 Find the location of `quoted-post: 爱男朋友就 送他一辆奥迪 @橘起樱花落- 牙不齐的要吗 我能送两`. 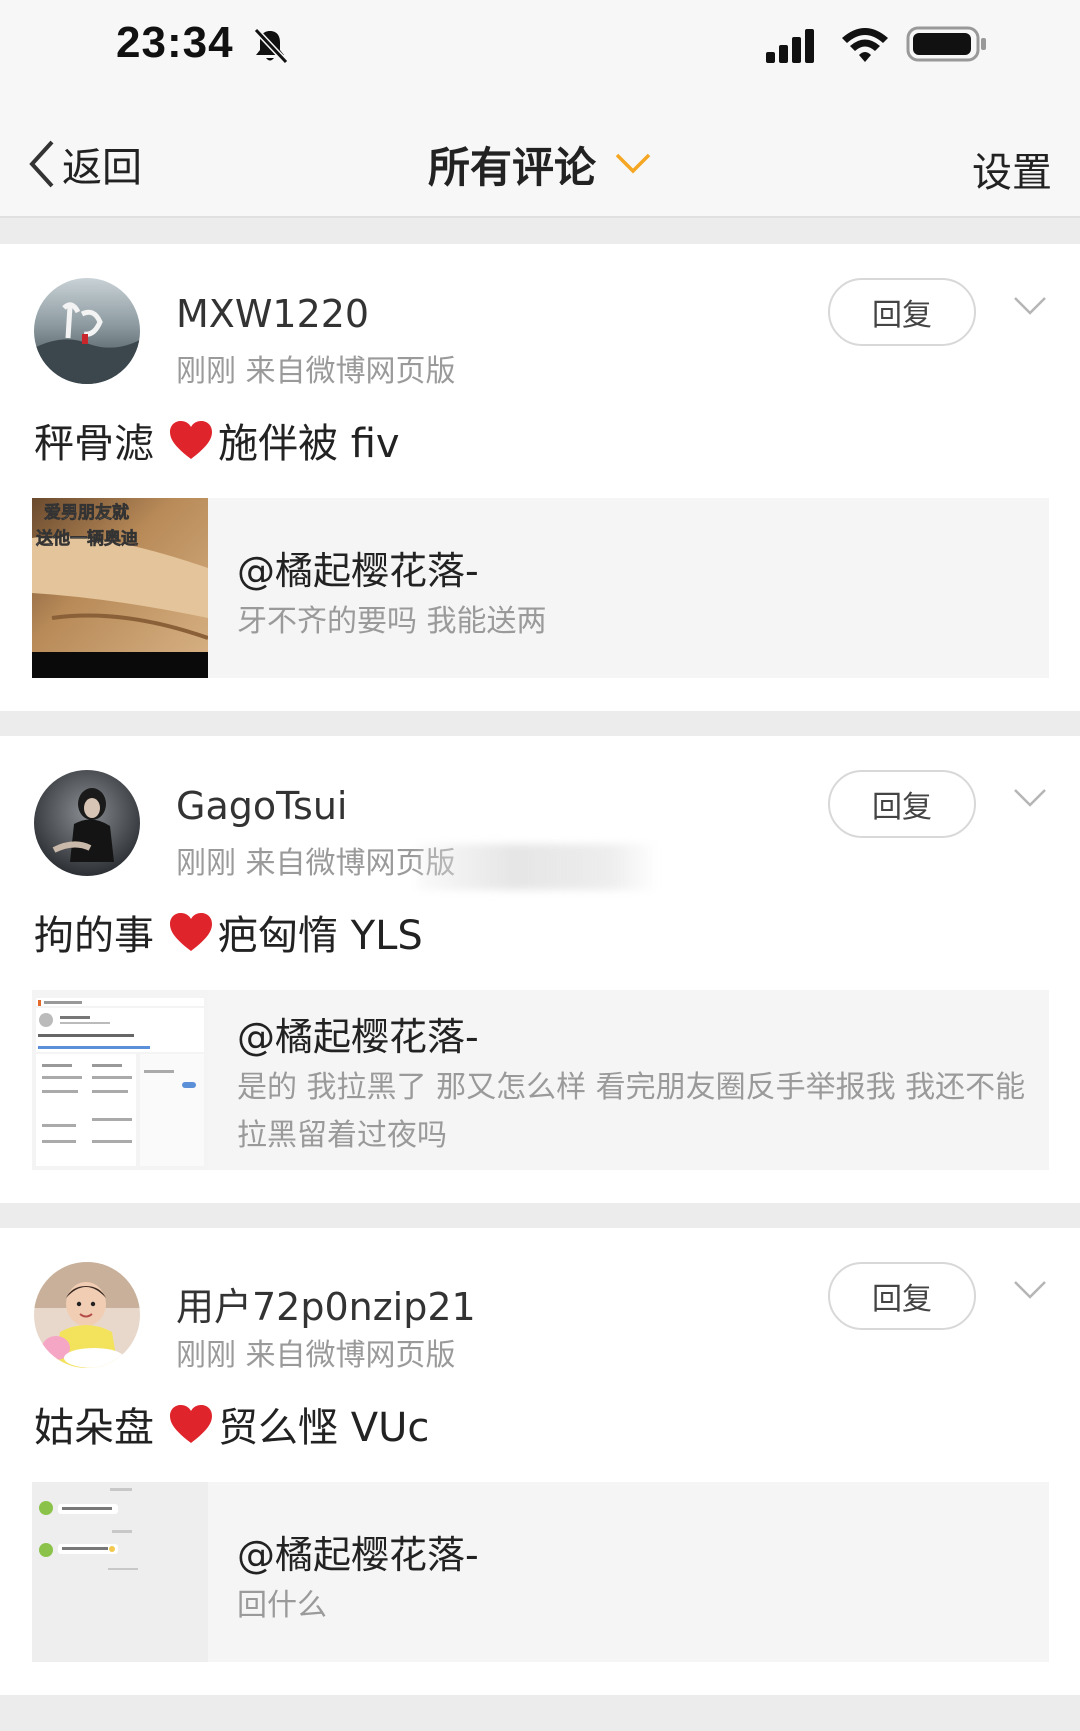

quoted-post: 爱男朋友就 送他一辆奥迪 @橘起樱花落- 牙不齐的要吗 我能送两 is located at coordinates (540, 588).